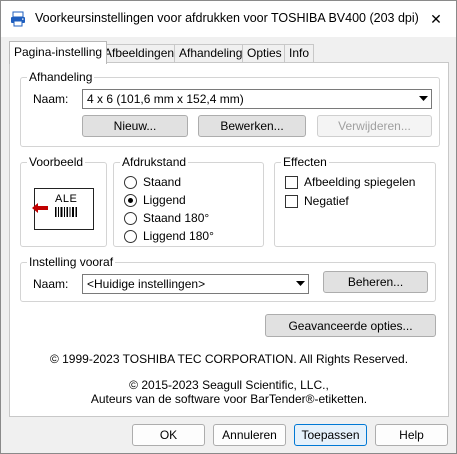 Image resolution: width=457 pixels, height=454 pixels. I want to click on negative-checkbox, so click(291, 201).